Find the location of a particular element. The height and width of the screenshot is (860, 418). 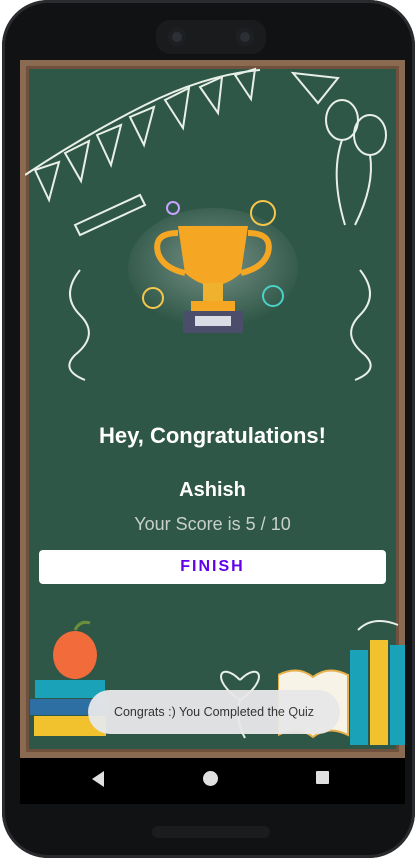

toast-message: Congrats :) You Completed the Quiz is located at coordinates (214, 712).